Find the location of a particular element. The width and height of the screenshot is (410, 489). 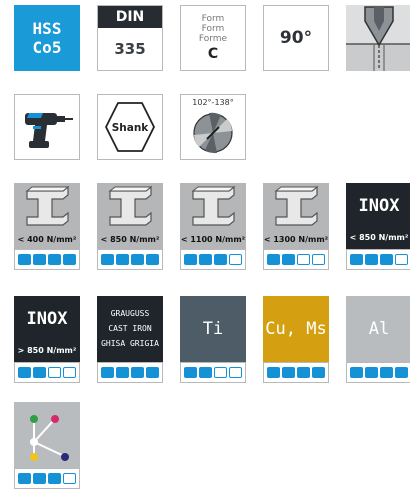

form-label-fr: Forme is located at coordinates (213, 38).